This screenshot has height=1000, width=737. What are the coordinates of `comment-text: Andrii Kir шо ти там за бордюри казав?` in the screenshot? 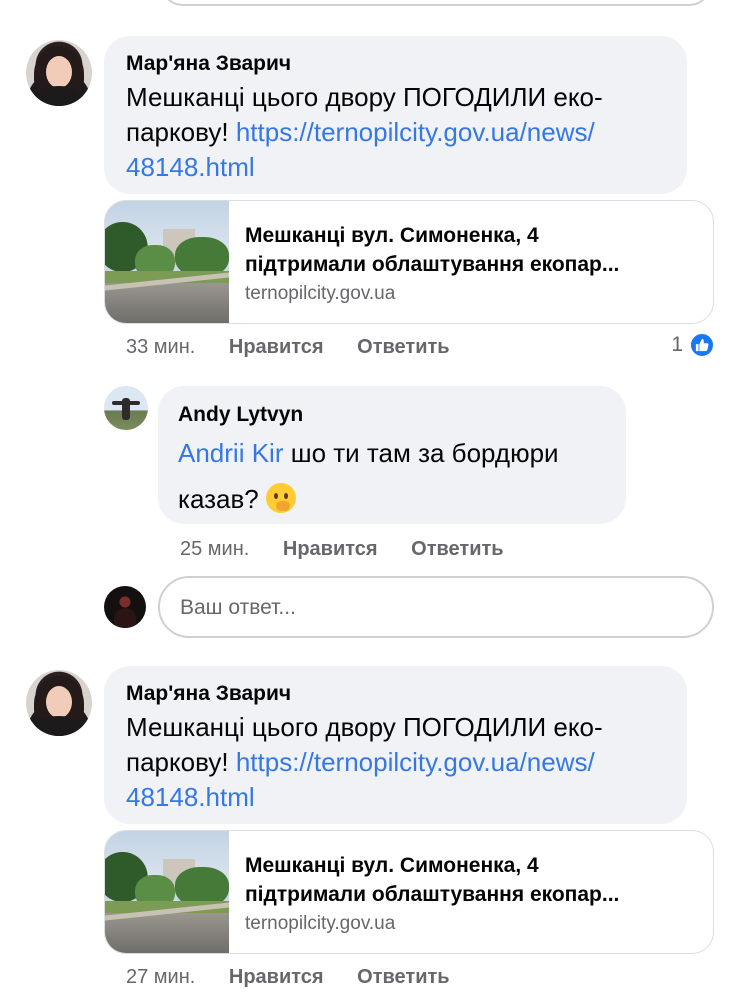 It's located at (368, 476).